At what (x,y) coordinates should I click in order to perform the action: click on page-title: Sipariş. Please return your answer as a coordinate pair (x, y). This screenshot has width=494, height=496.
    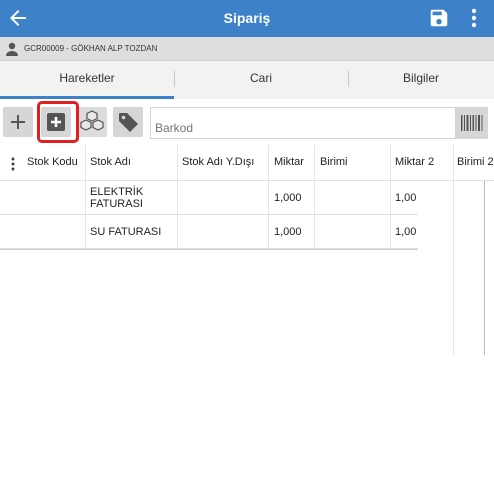
    Looking at the image, I should click on (247, 18).